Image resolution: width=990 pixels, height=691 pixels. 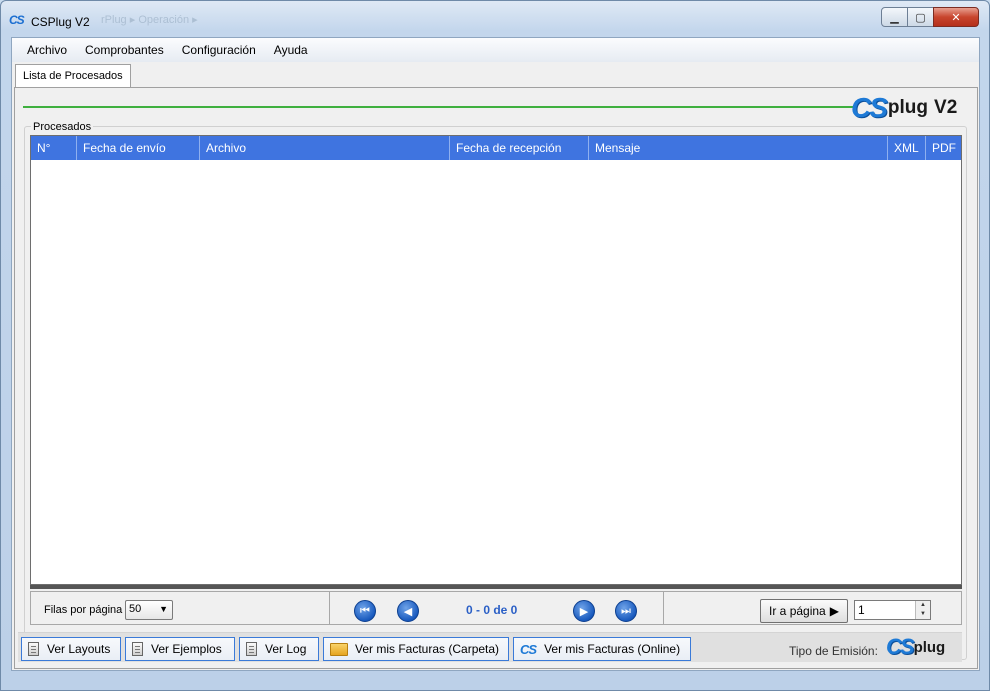 I want to click on close-icon: ✕, so click(x=956, y=17).